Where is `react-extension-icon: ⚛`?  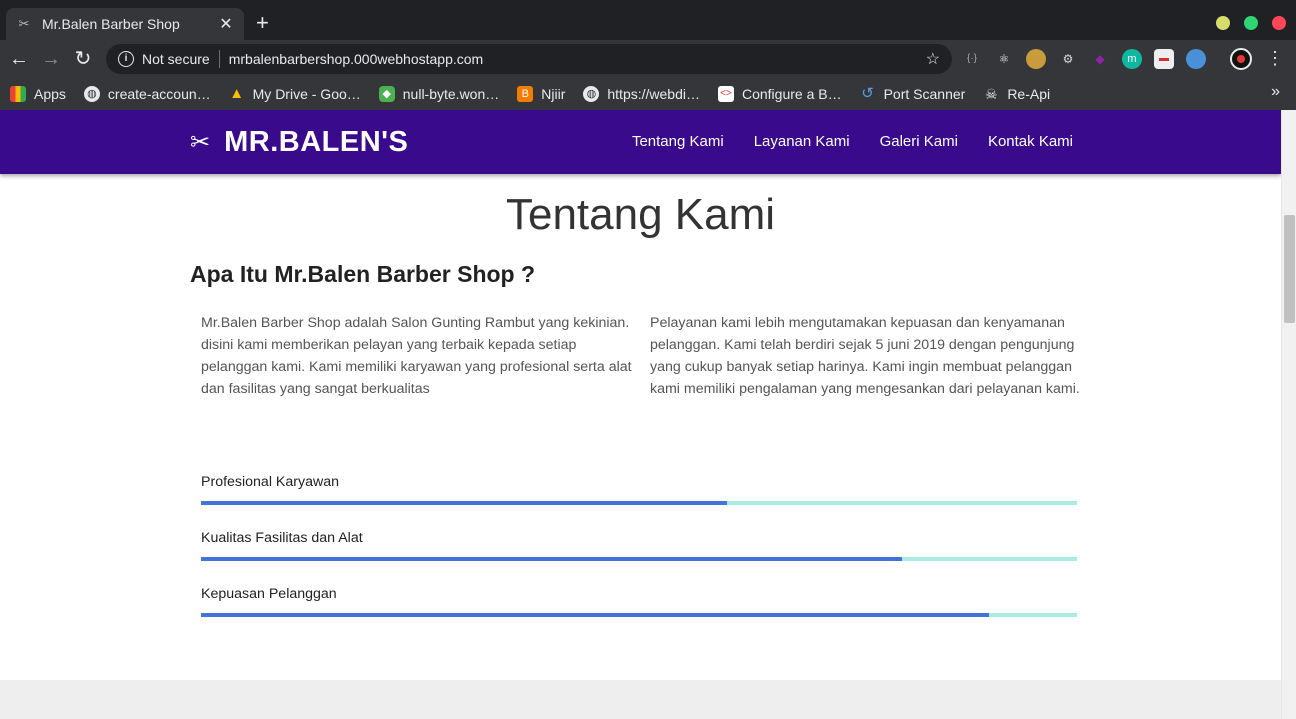
react-extension-icon: ⚛ is located at coordinates (1004, 59).